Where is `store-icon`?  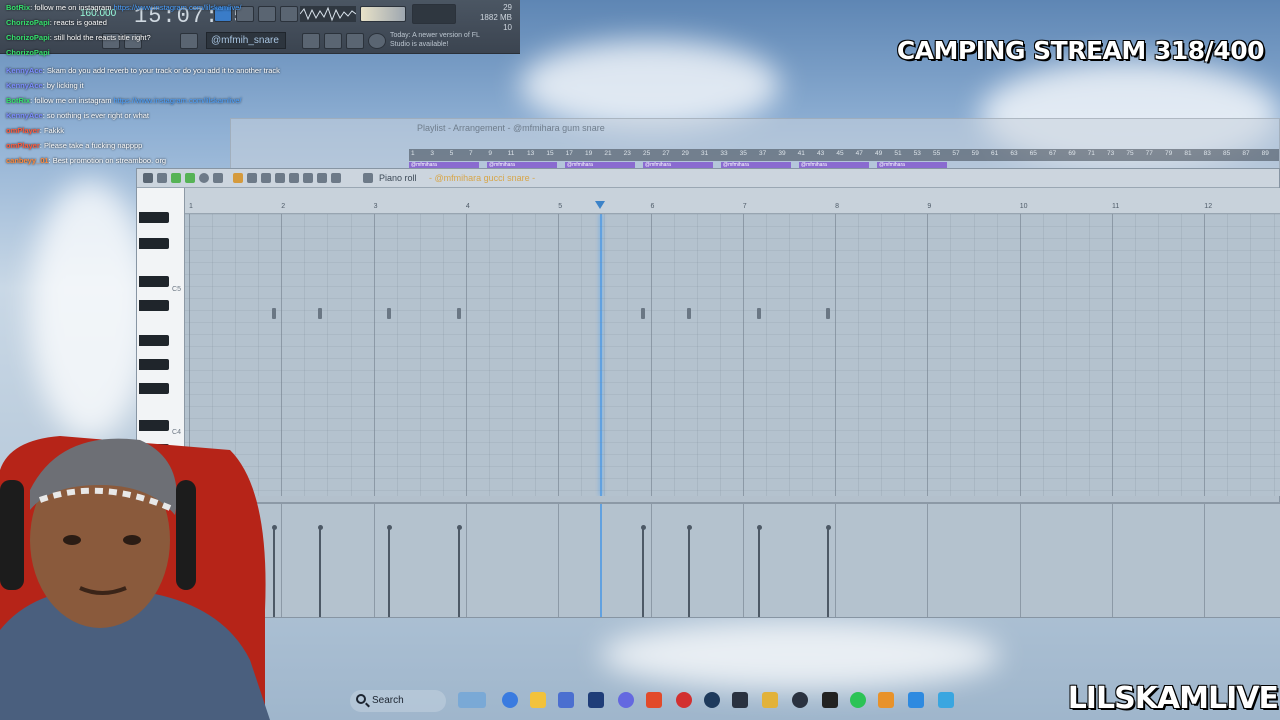 store-icon is located at coordinates (566, 700).